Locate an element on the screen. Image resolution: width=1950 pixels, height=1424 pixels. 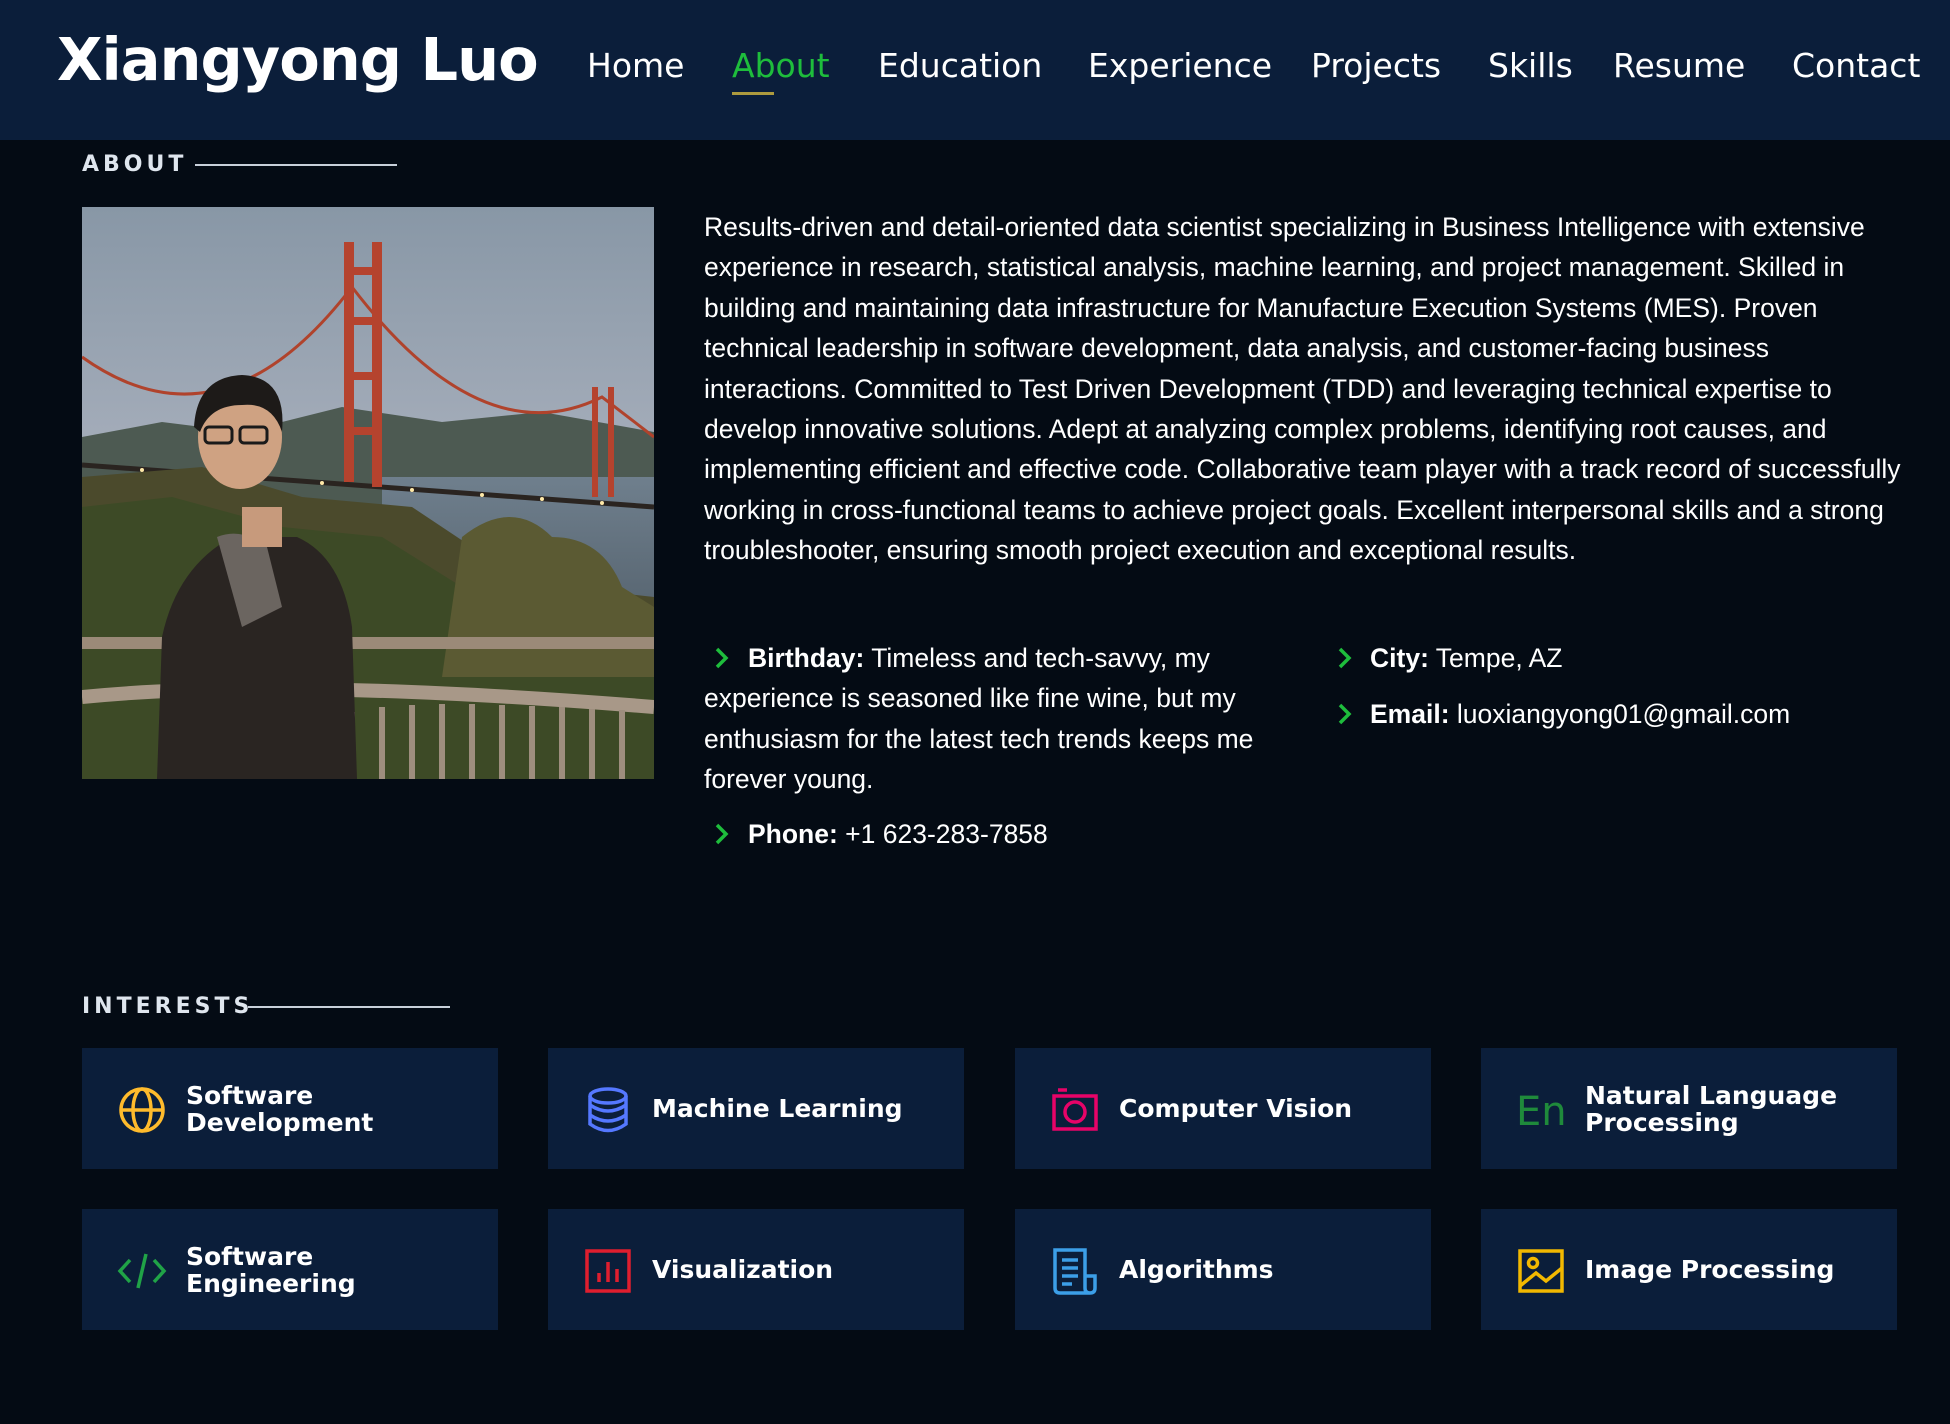
info-phone-value: +1 623-283-7858 is located at coordinates (942, 834).